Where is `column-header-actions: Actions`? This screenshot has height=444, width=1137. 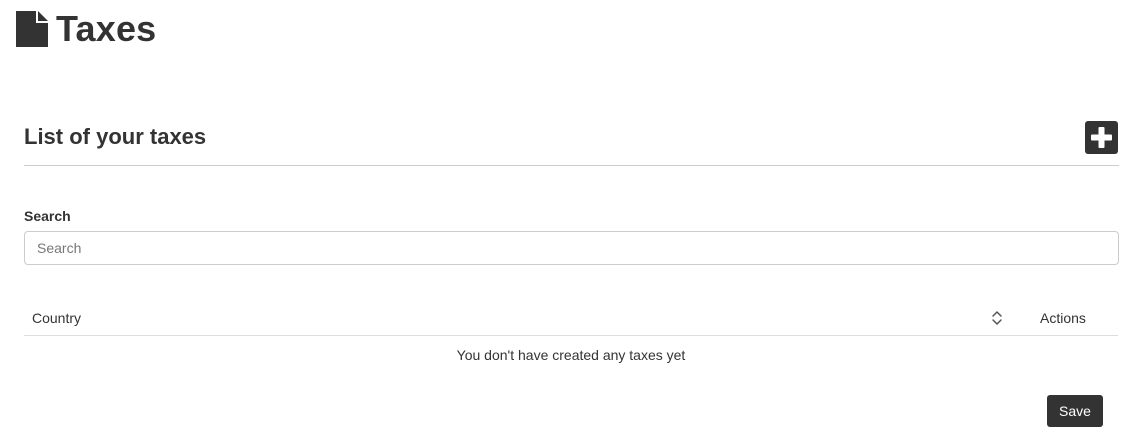 column-header-actions: Actions is located at coordinates (1063, 318).